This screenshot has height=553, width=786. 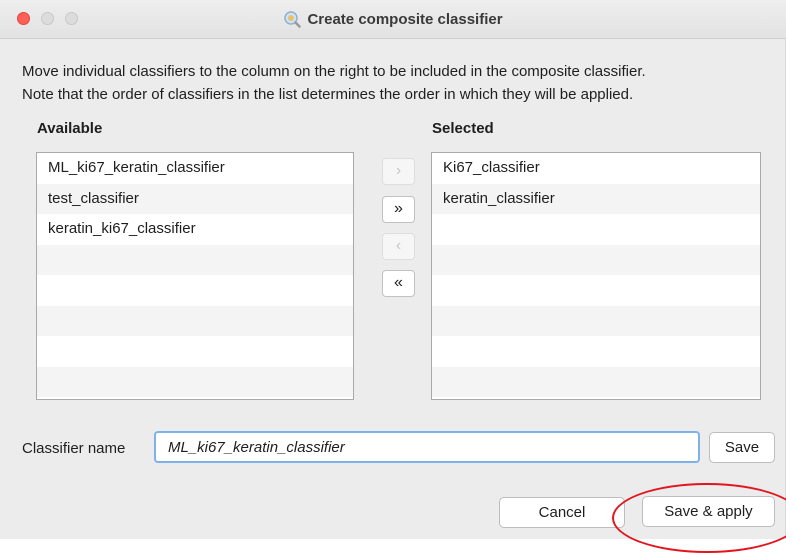 I want to click on move-left-button: ‹, so click(x=398, y=246).